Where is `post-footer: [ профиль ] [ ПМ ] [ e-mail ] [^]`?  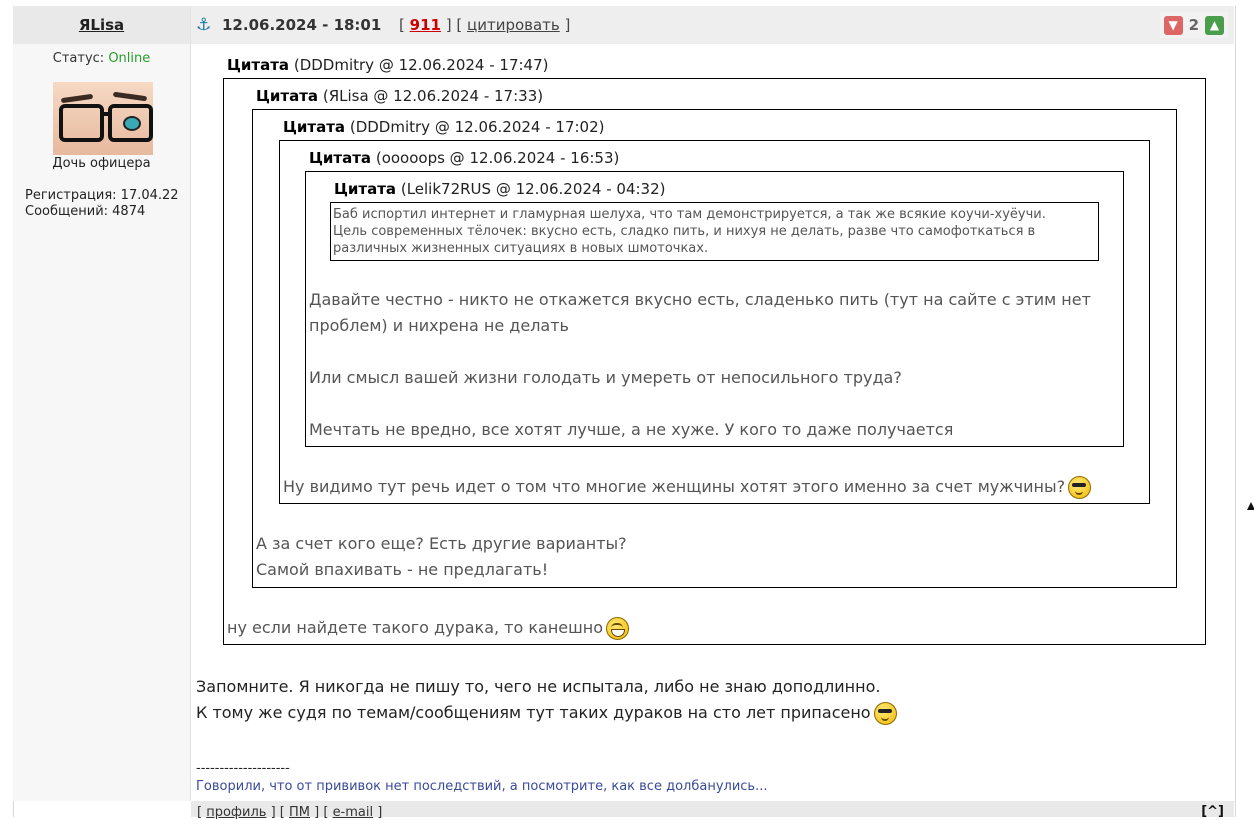 post-footer: [ профиль ] [ ПМ ] [ e-mail ] [^] is located at coordinates (712, 810).